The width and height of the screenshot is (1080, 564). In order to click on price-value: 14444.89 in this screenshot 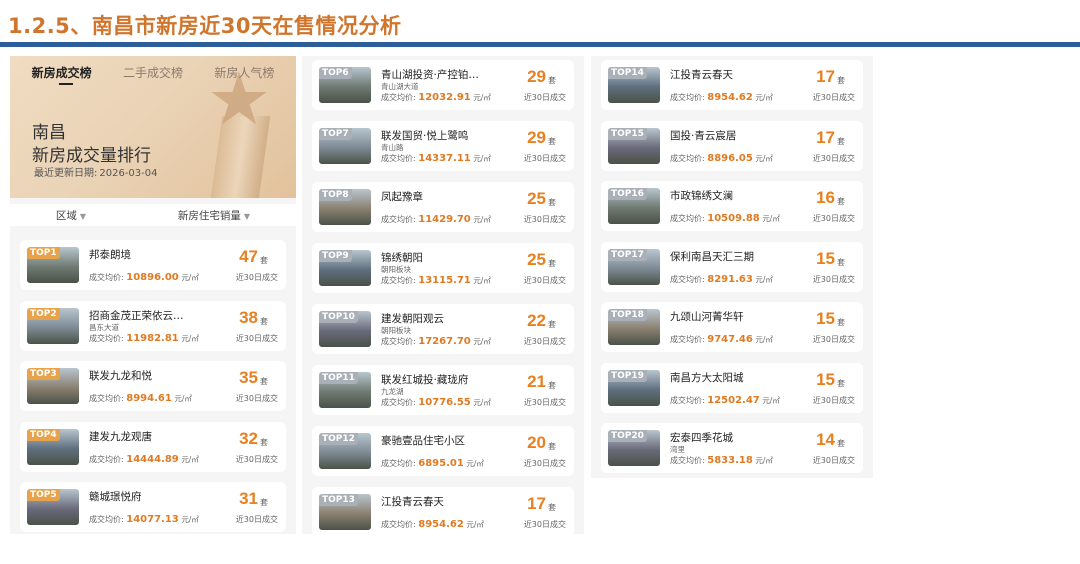, I will do `click(152, 459)`.